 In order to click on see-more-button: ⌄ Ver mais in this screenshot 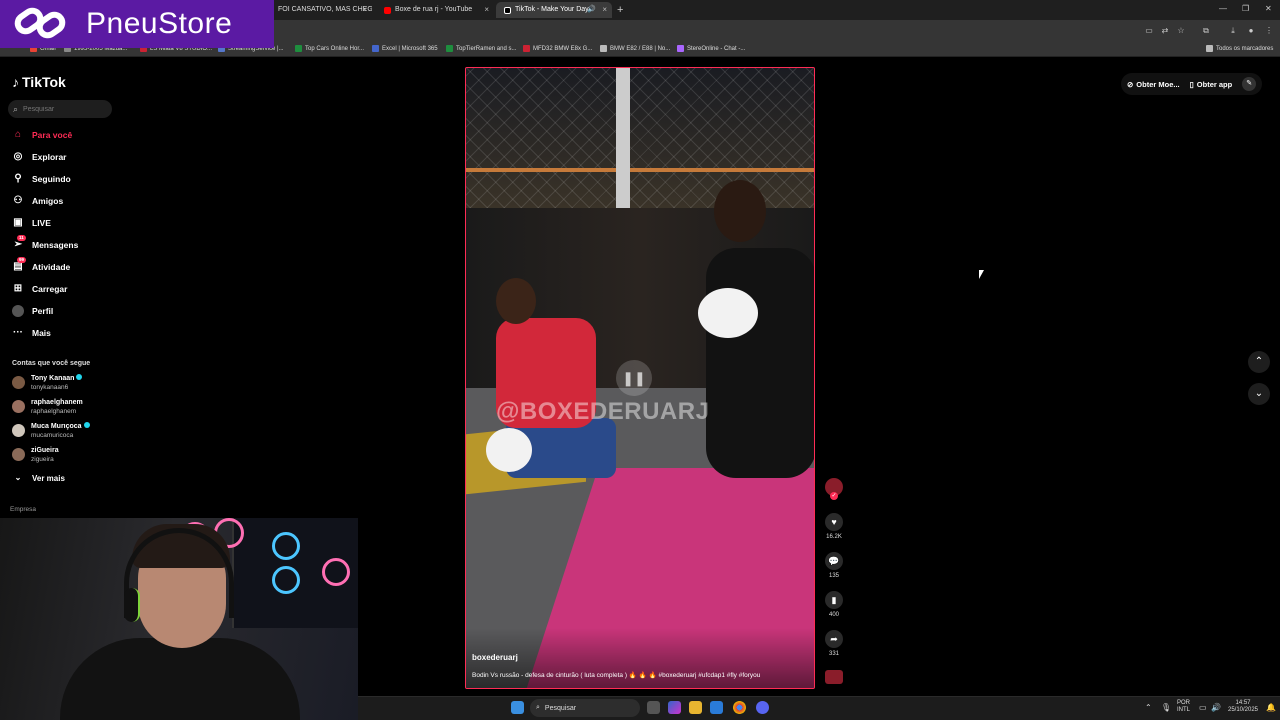, I will do `click(38, 478)`.